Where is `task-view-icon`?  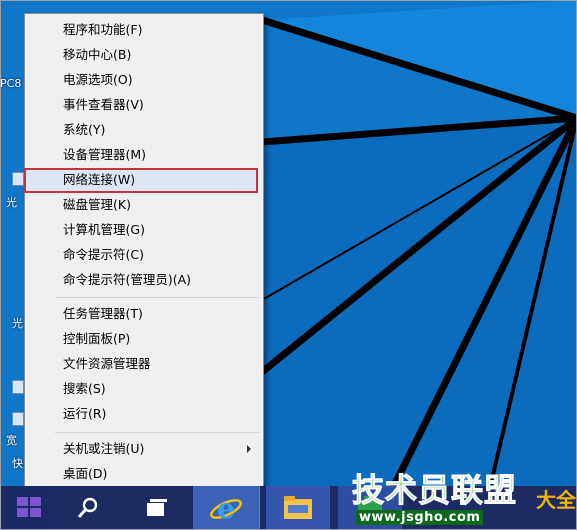 task-view-icon is located at coordinates (157, 507).